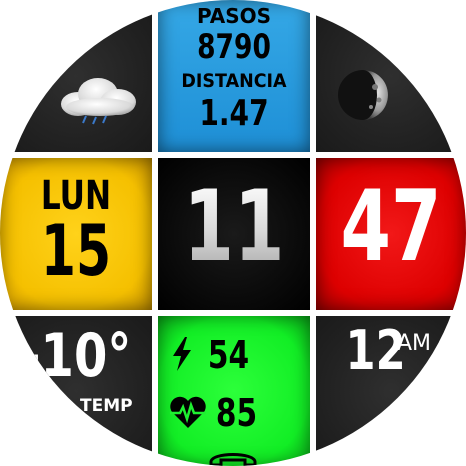 Image resolution: width=466 pixels, height=466 pixels. I want to click on moon-phase-icon, so click(363, 95).